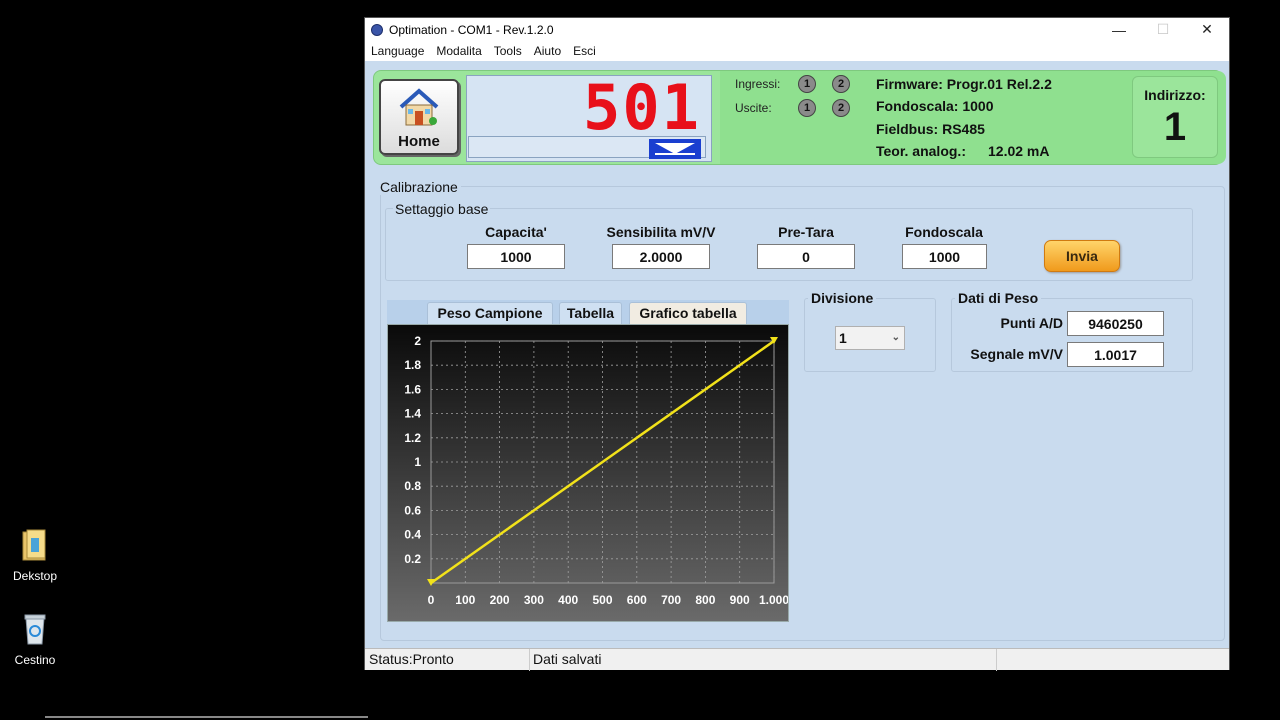  Describe the element at coordinates (412, 535) in the screenshot. I see `y-tick-label: 0.4` at that location.